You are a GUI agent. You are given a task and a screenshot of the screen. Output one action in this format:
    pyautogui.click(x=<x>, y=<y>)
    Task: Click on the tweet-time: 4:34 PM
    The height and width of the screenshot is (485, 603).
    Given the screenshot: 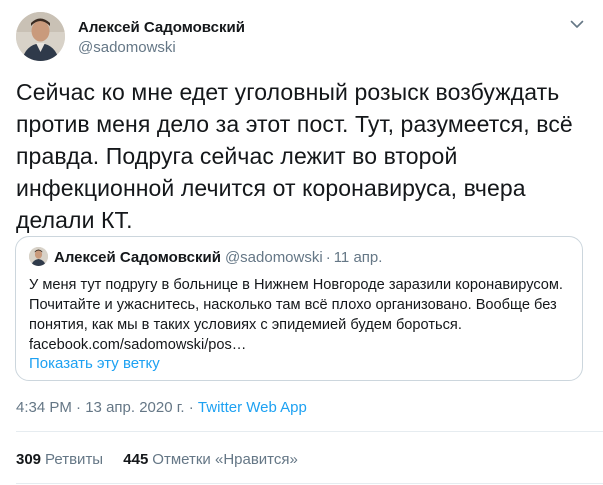 What is the action you would take?
    pyautogui.click(x=44, y=407)
    